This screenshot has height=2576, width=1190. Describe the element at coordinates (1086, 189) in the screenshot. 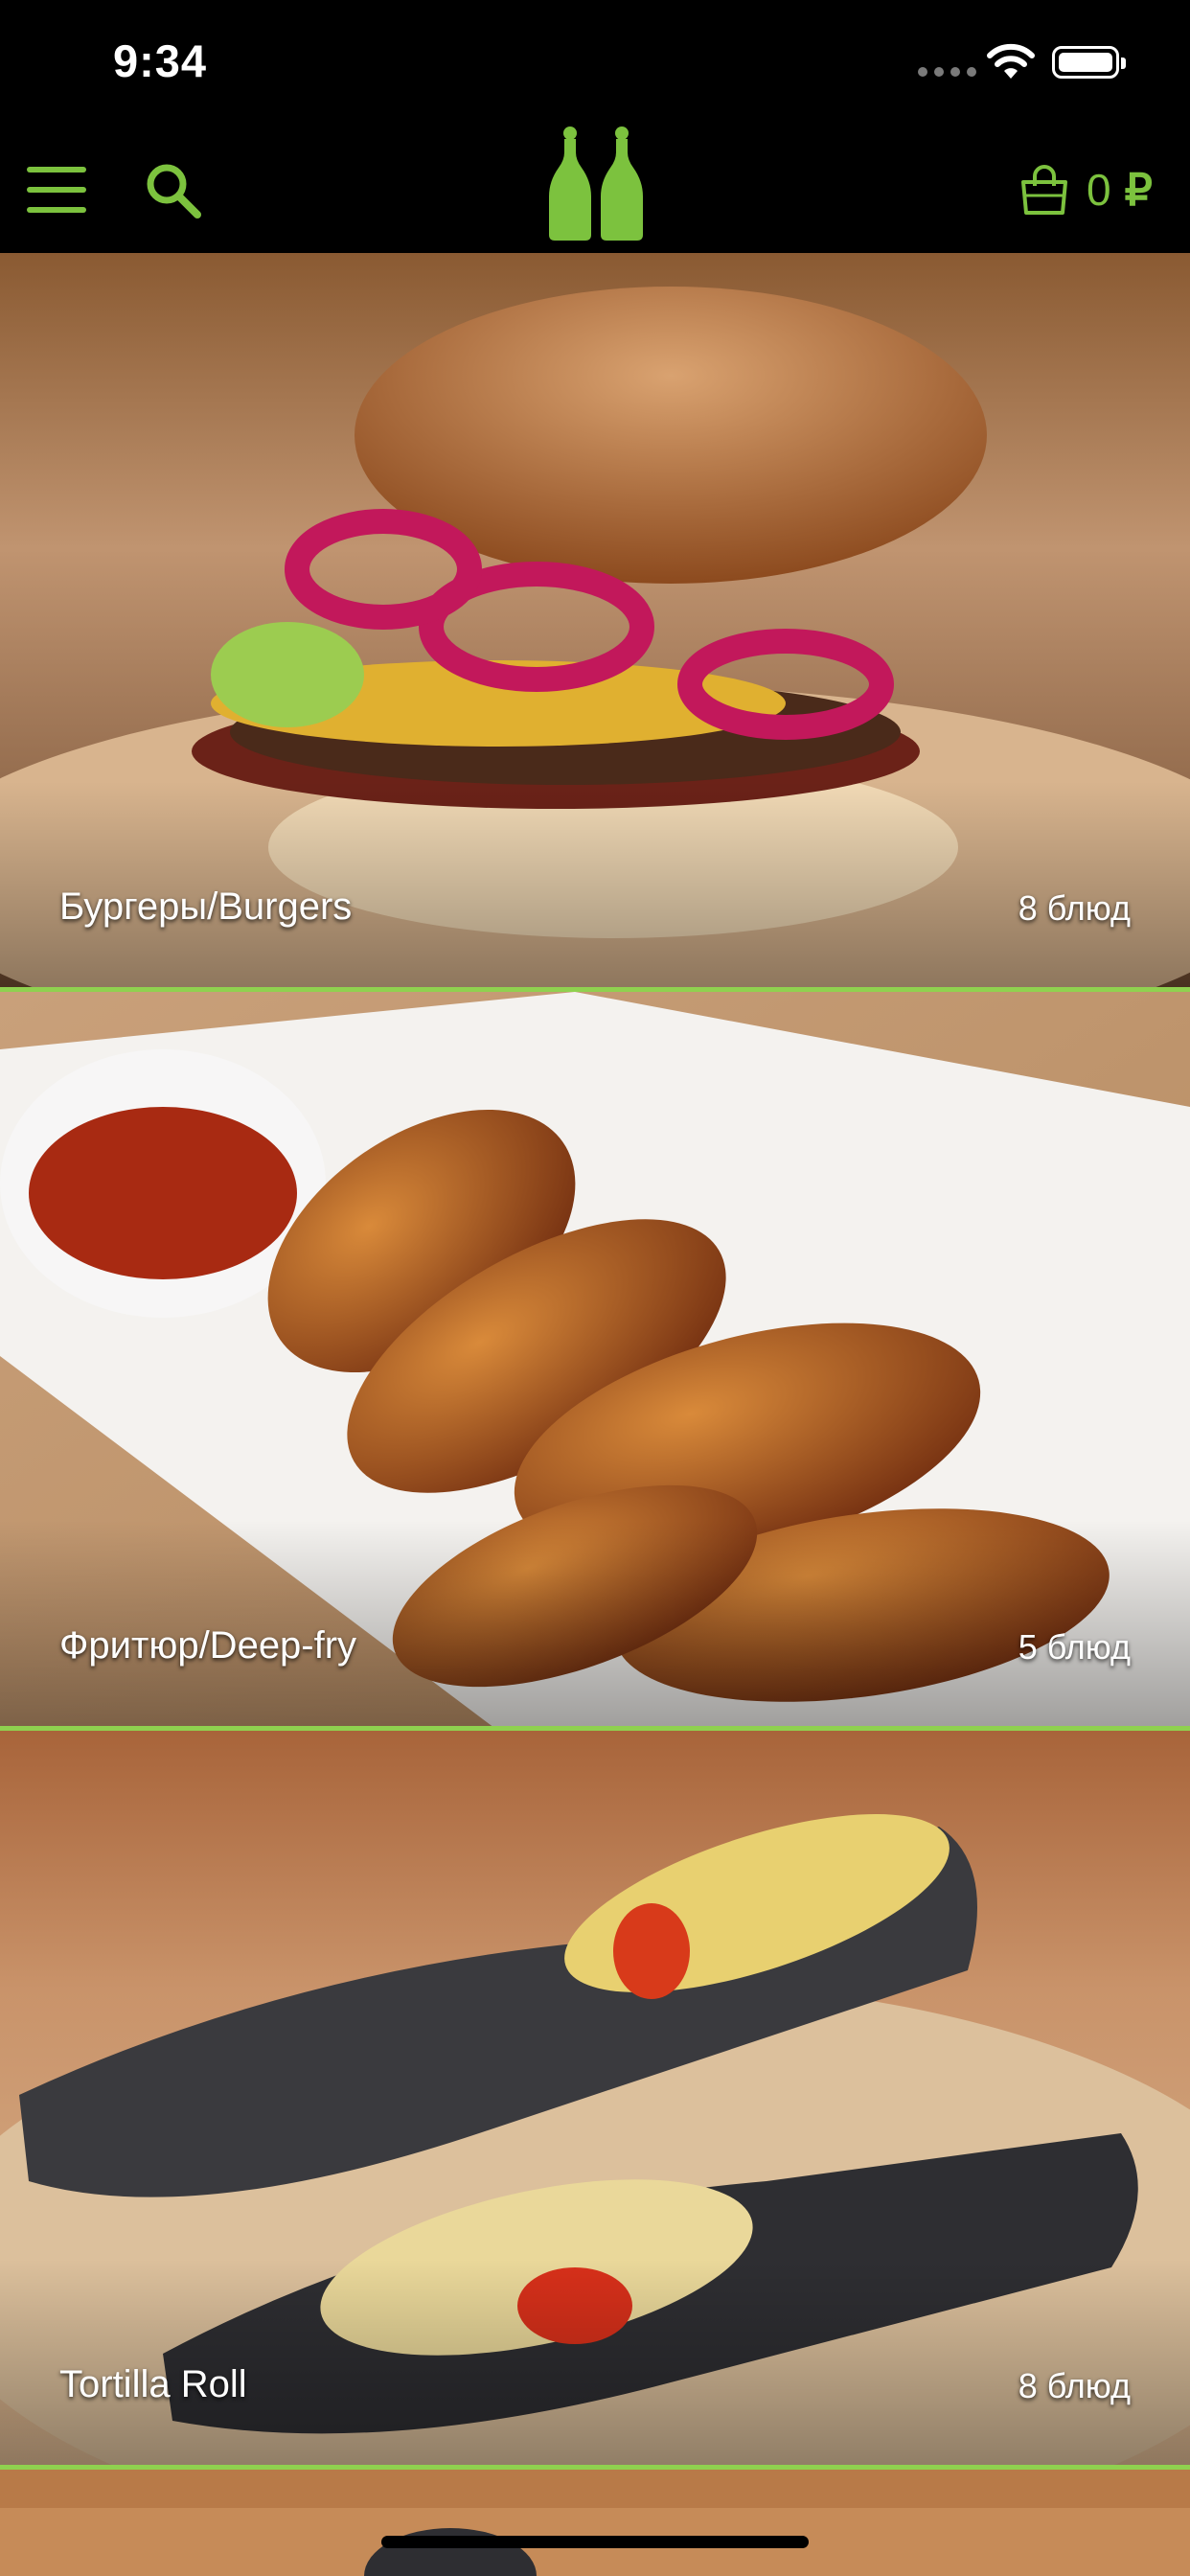

I see `cart-button: 0 ₽` at that location.